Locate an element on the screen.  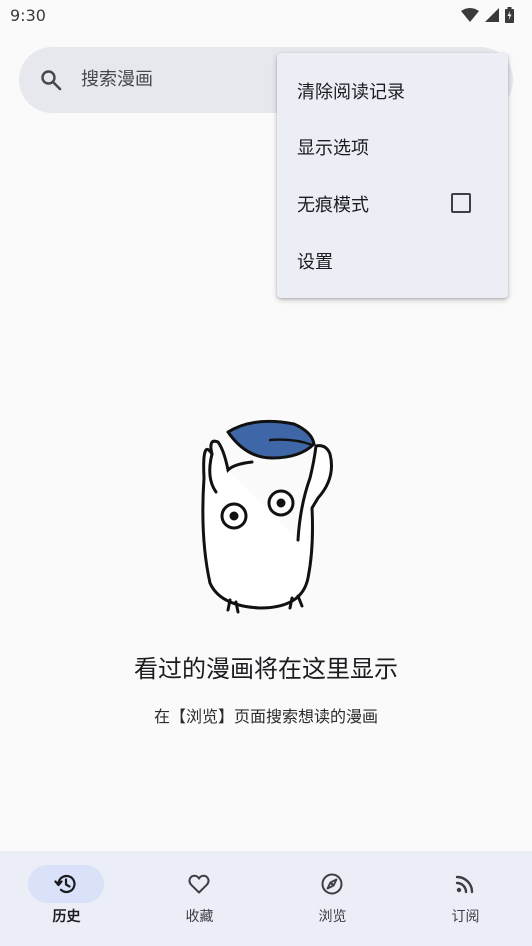
nav-label: 订阅 is located at coordinates (465, 917).